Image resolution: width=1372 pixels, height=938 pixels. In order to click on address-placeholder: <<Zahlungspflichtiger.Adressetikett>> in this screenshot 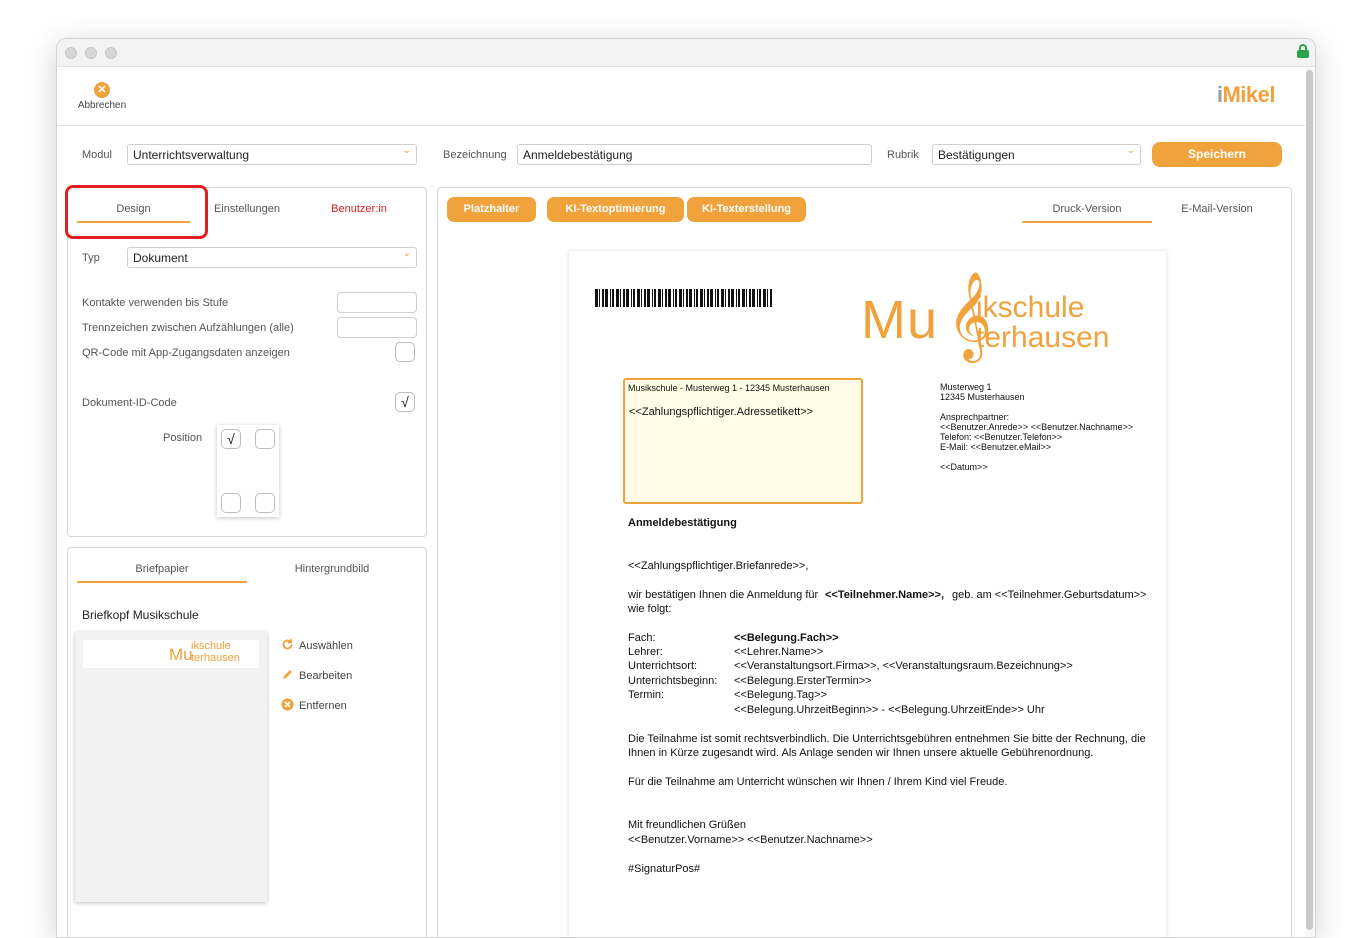, I will do `click(721, 412)`.